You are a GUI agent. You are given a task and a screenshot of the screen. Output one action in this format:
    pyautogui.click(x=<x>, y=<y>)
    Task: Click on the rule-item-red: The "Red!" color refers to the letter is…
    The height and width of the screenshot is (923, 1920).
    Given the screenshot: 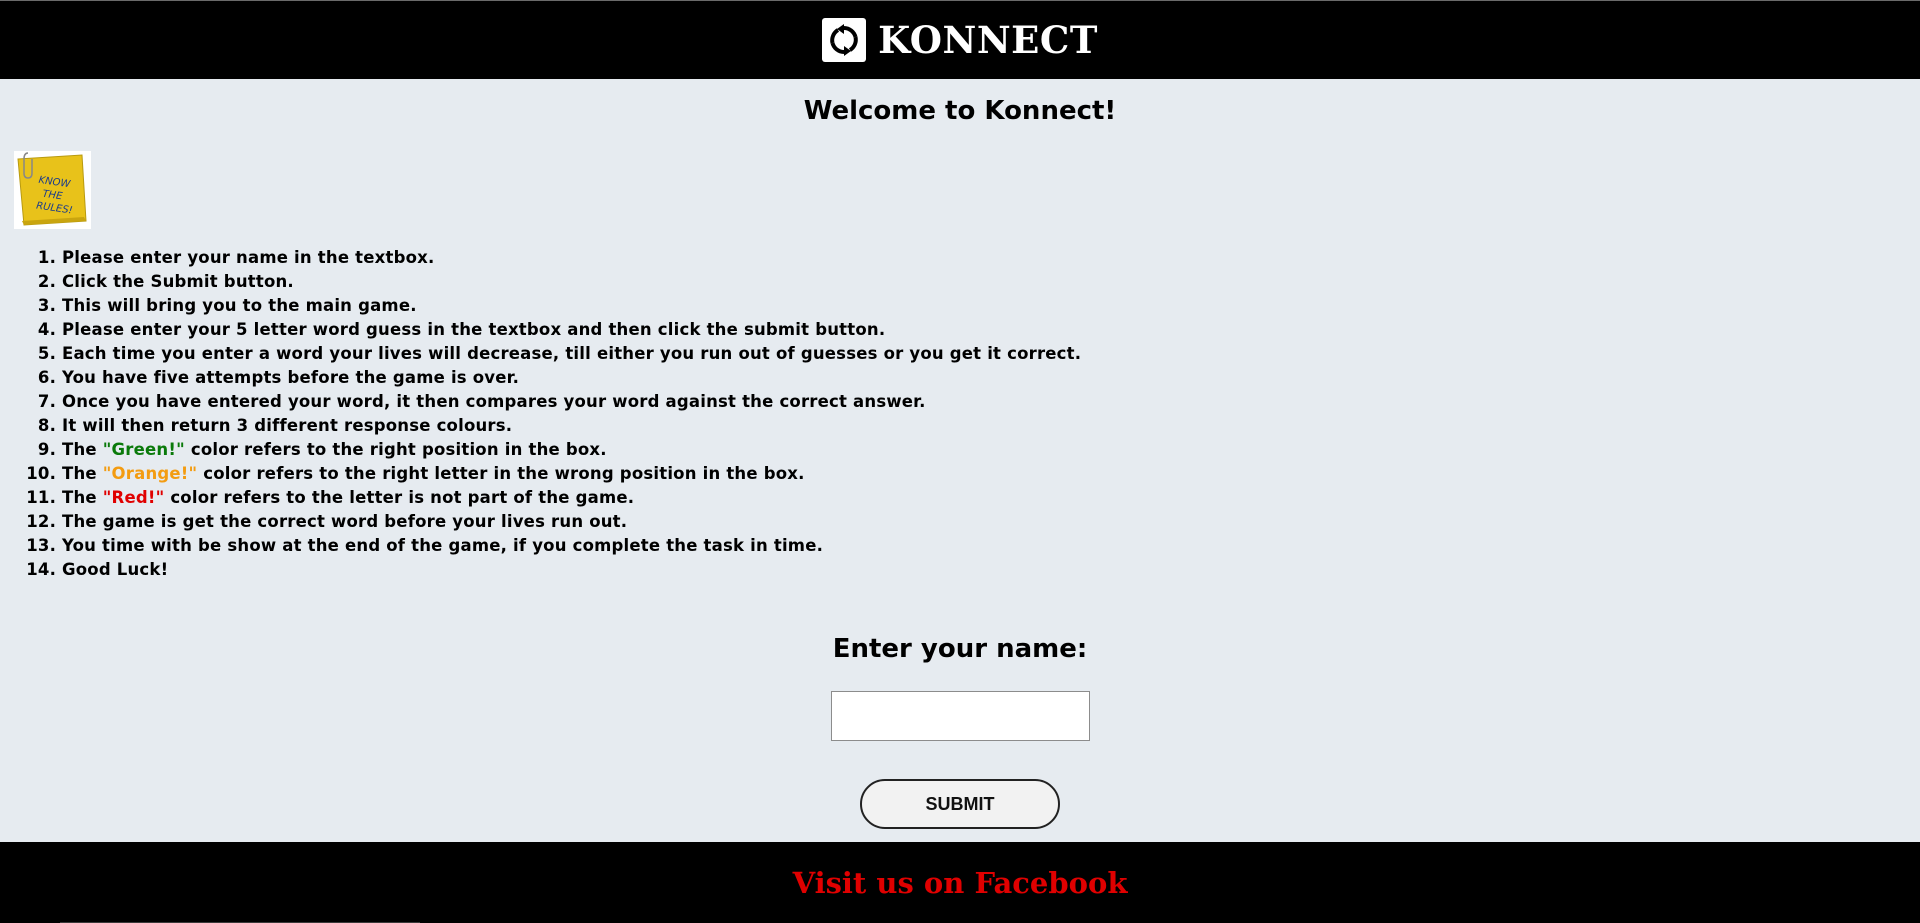 What is the action you would take?
    pyautogui.click(x=571, y=498)
    